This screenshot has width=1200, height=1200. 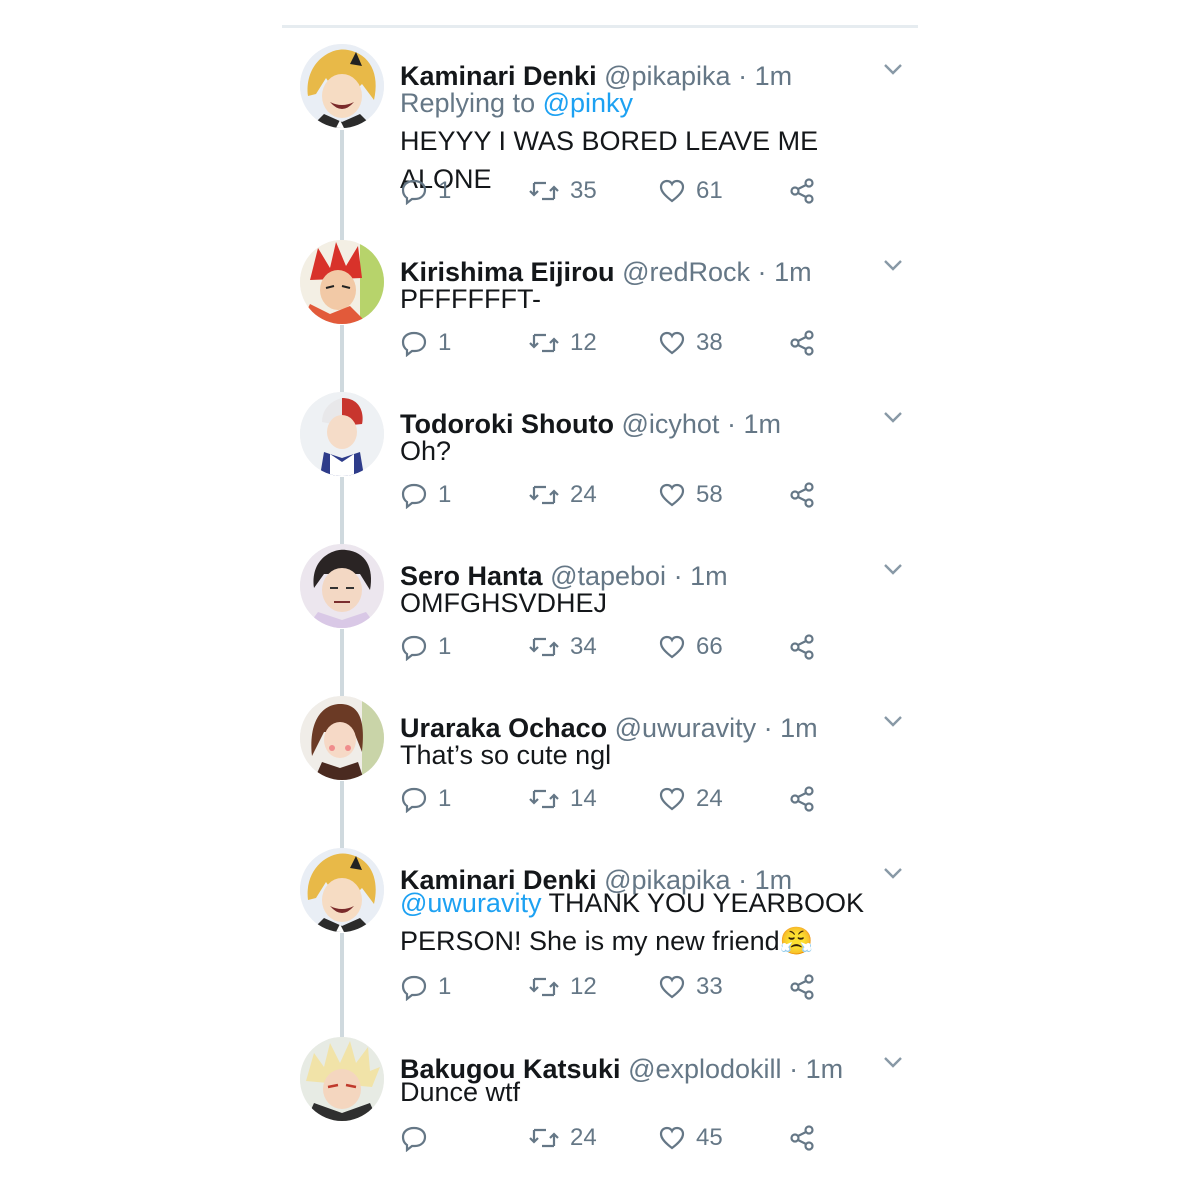 I want to click on retweet-count: 14, so click(x=583, y=798).